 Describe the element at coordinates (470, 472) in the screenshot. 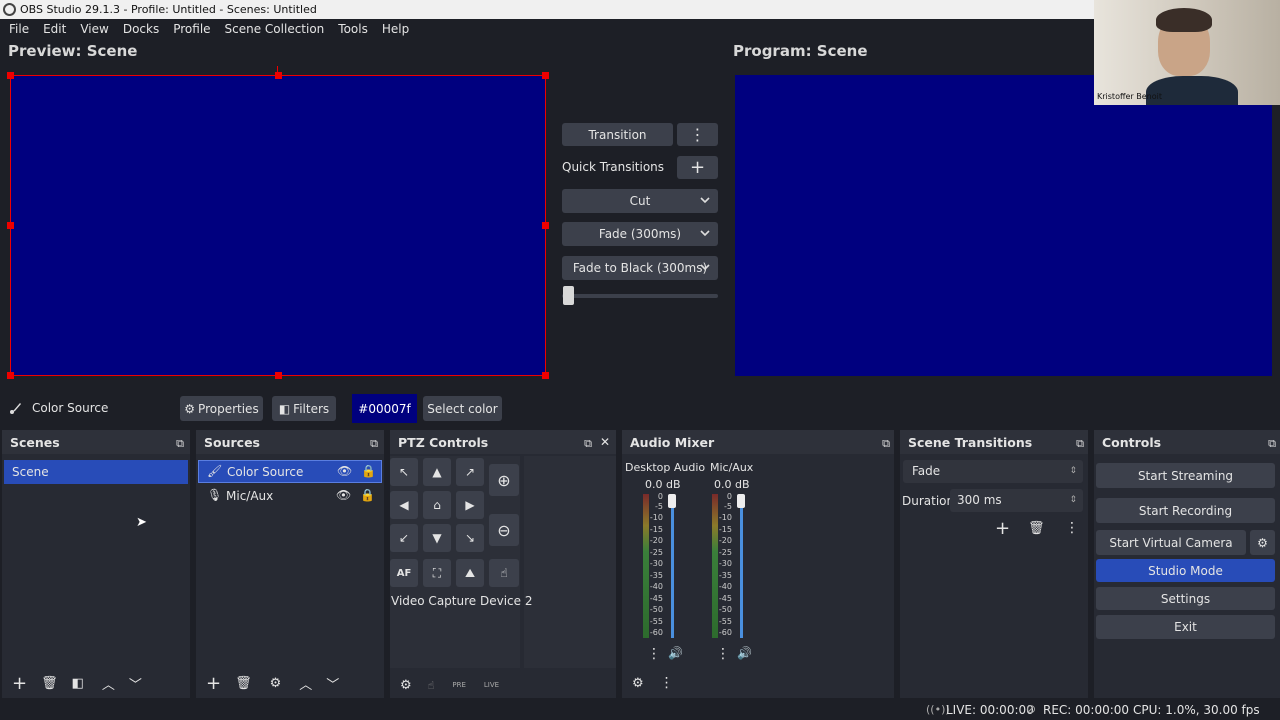

I see `pan-up-right-button: ↗` at that location.